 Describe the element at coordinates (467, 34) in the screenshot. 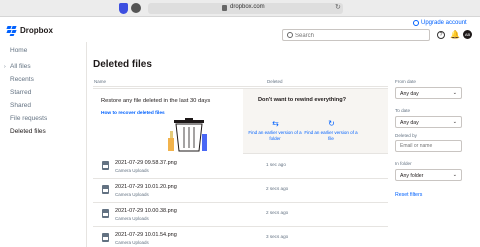

I see `avatar: AB` at that location.